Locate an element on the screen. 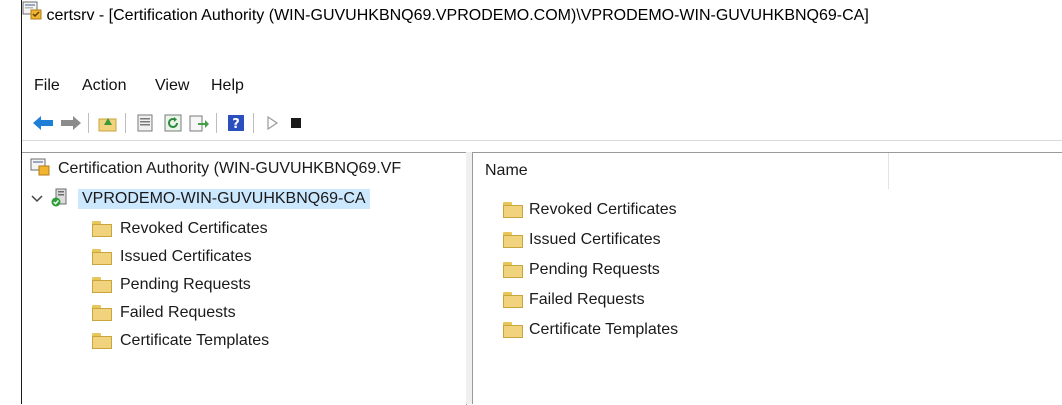  list-item: Certificate Templates is located at coordinates (590, 330).